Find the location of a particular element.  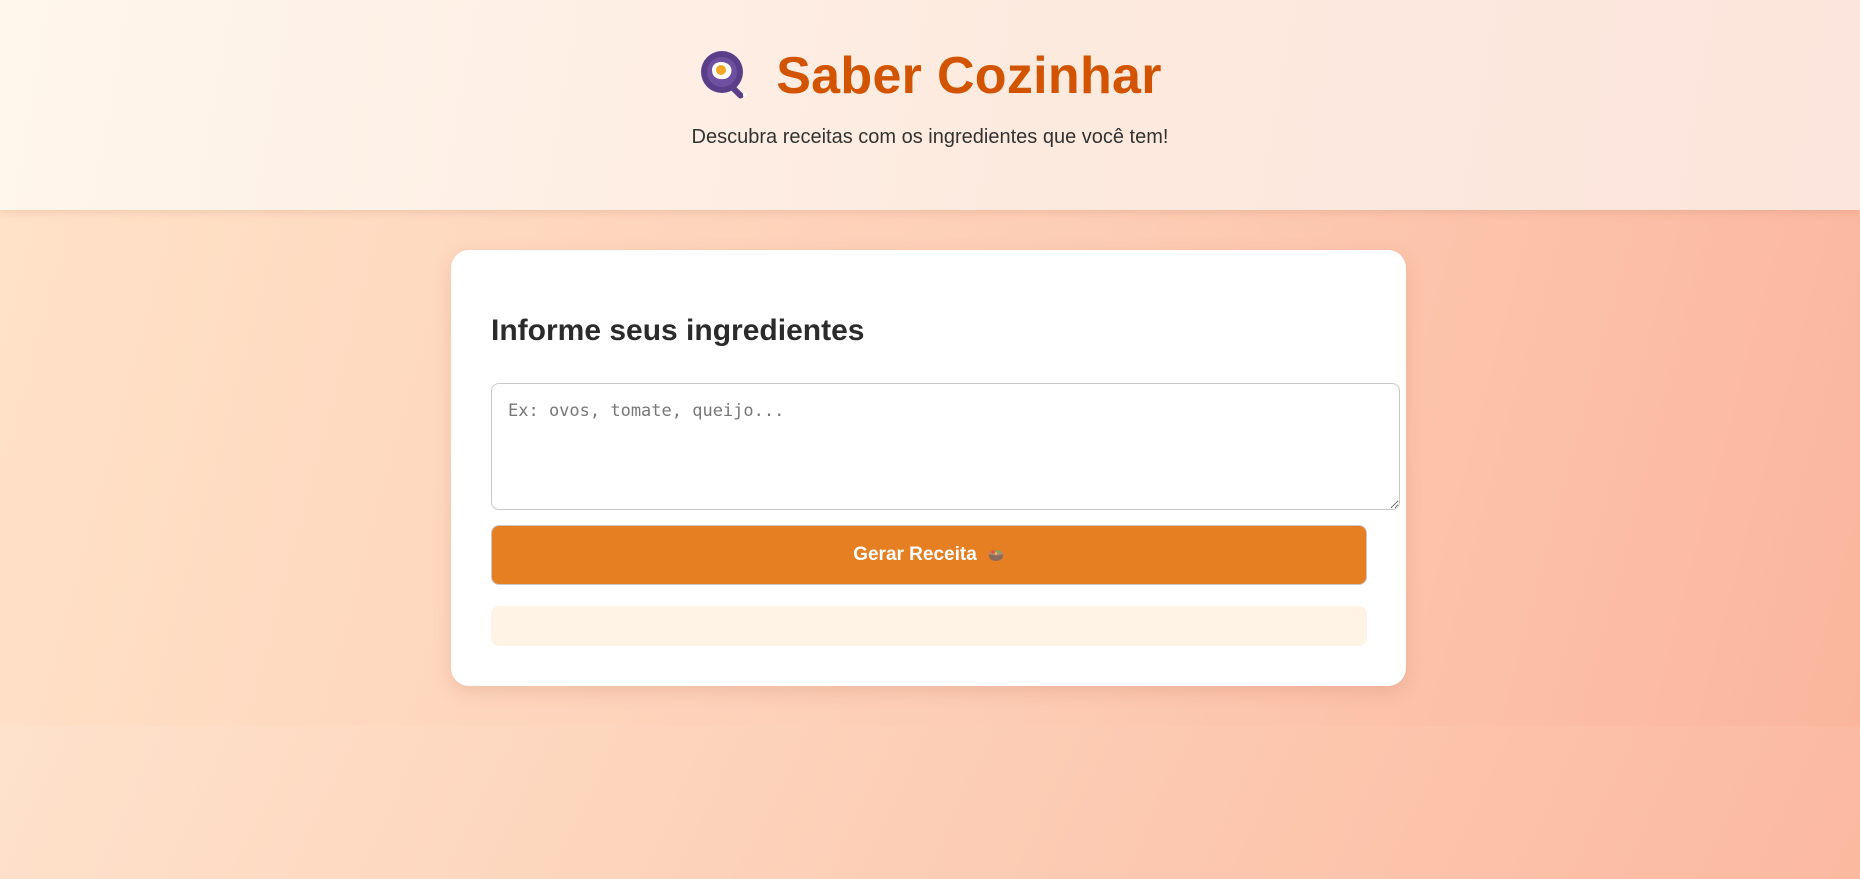

generate-recipe-button: Gerar Receita is located at coordinates (929, 555).